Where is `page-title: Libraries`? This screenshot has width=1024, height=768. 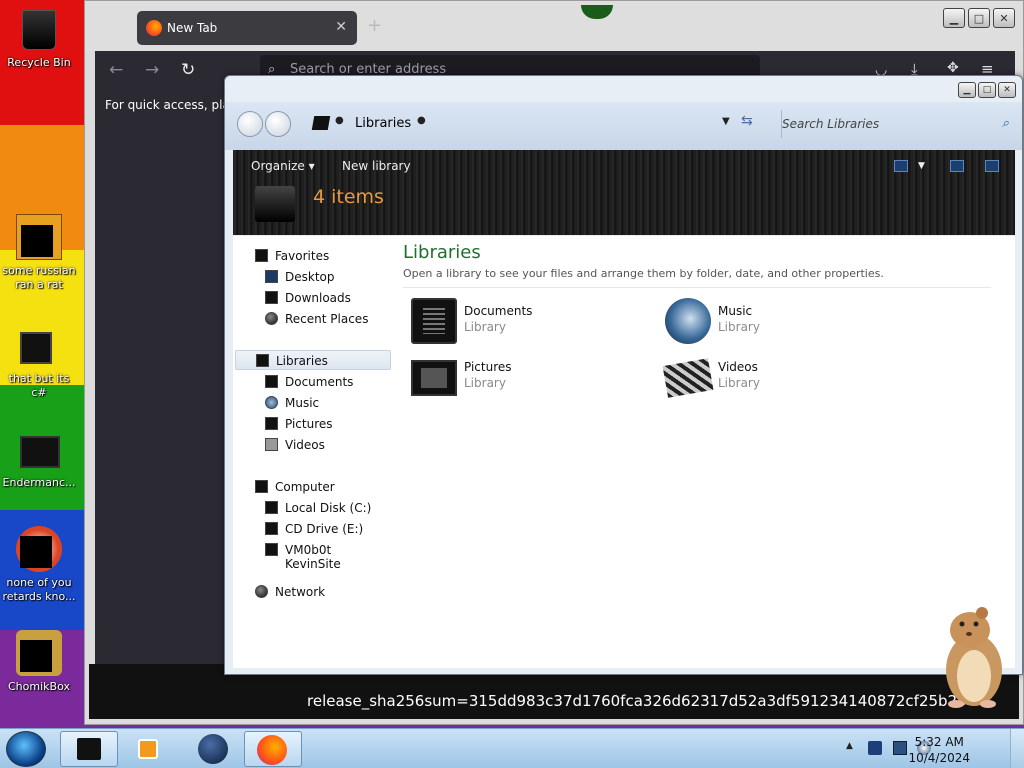 page-title: Libraries is located at coordinates (442, 252).